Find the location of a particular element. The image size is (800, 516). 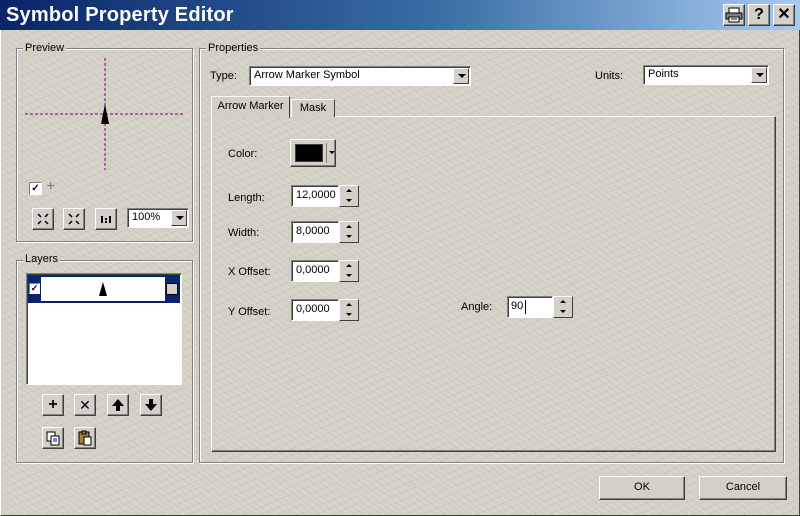

type-dropdown-button is located at coordinates (461, 76).